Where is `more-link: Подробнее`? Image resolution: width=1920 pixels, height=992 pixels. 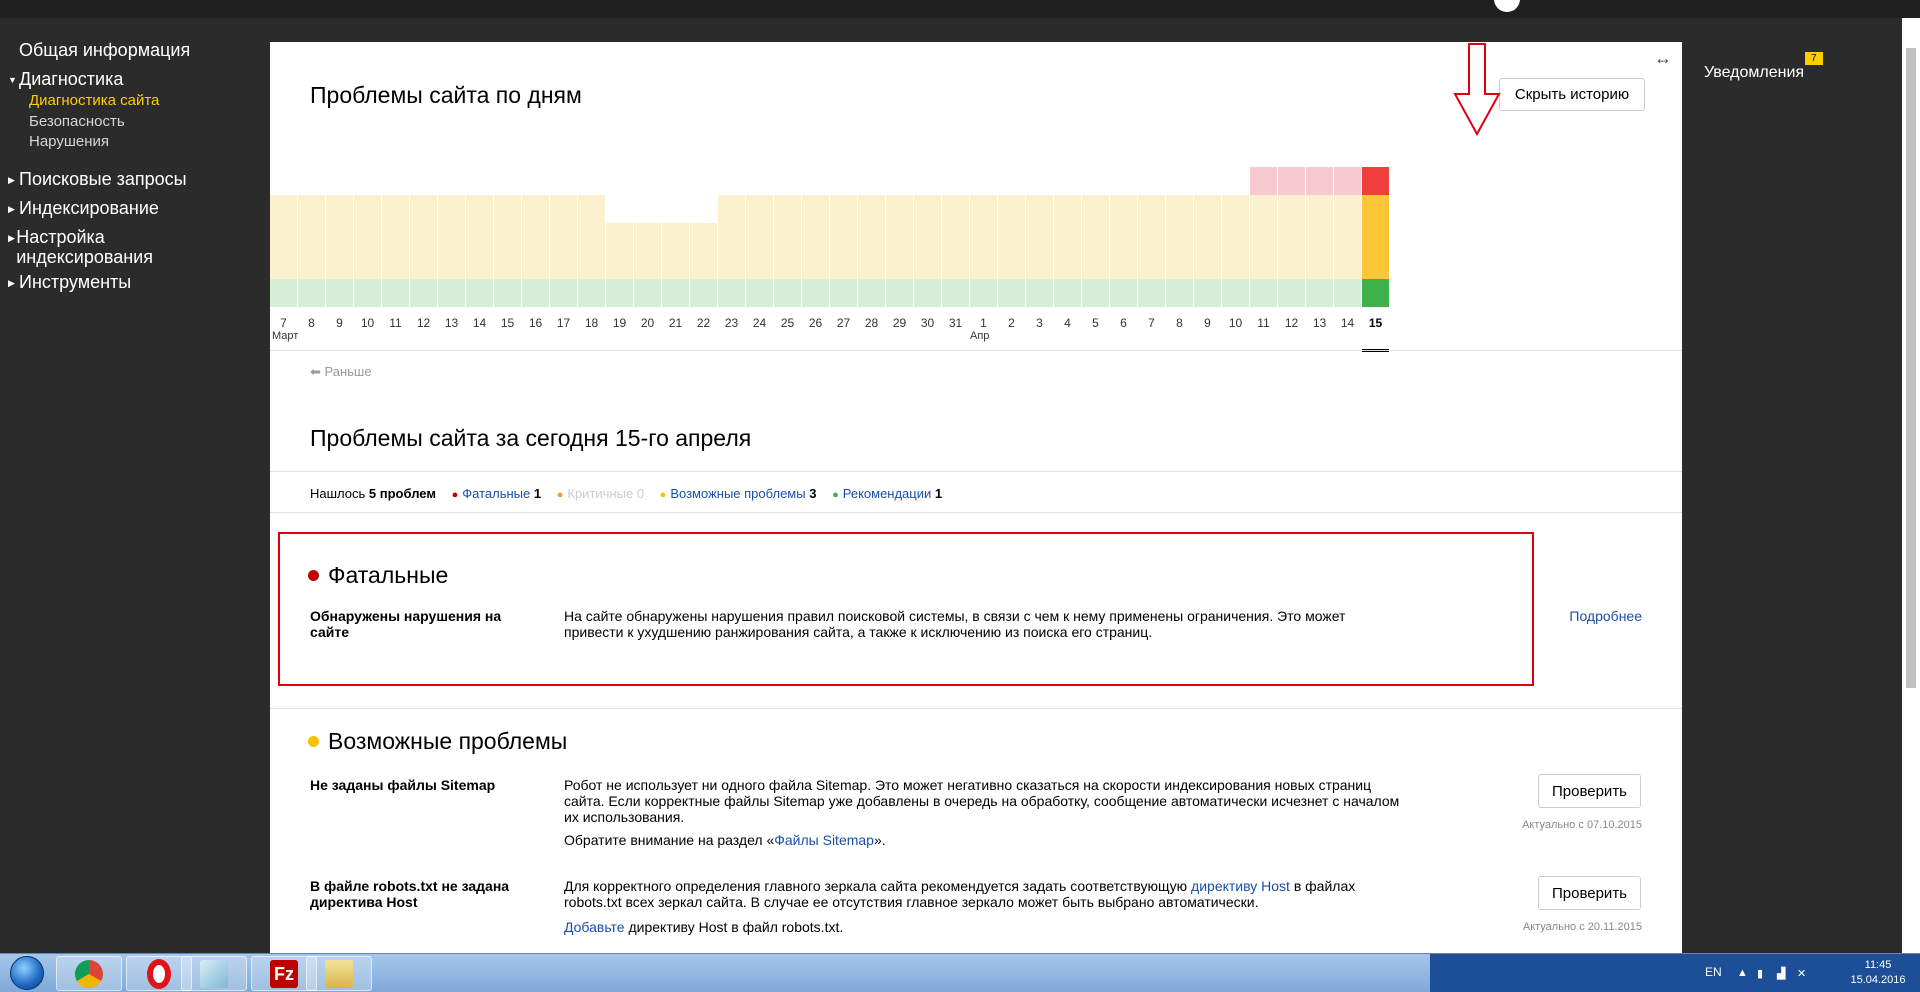
more-link: Подробнее is located at coordinates (1605, 616).